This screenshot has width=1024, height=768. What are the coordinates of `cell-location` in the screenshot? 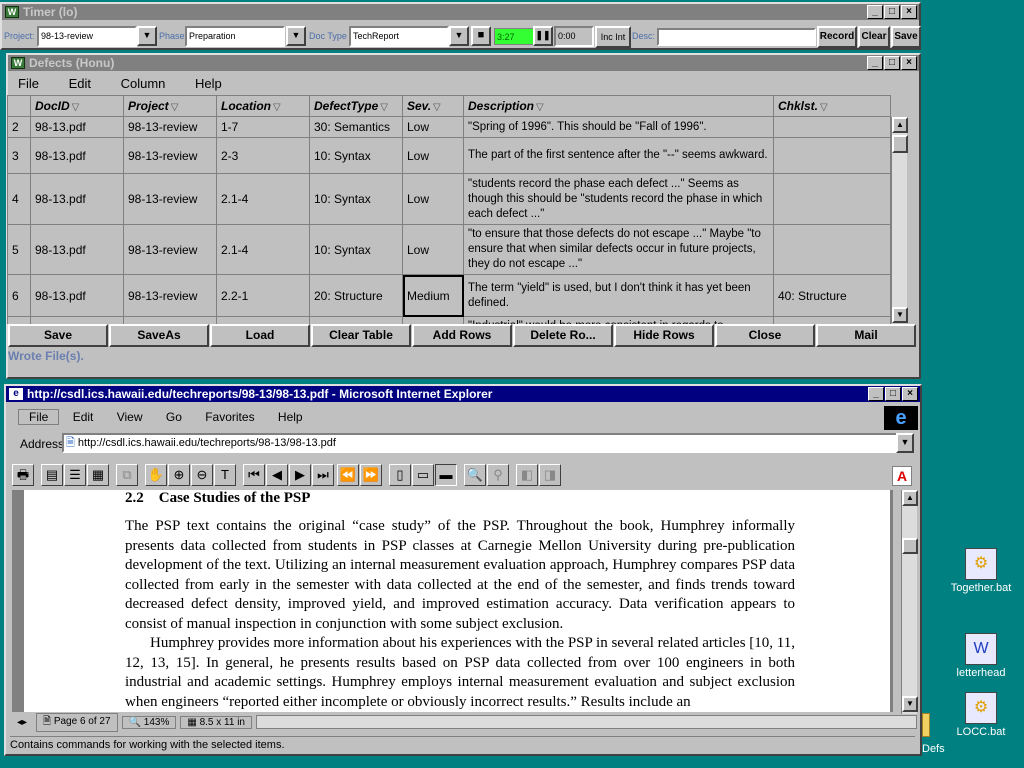 It's located at (263, 320).